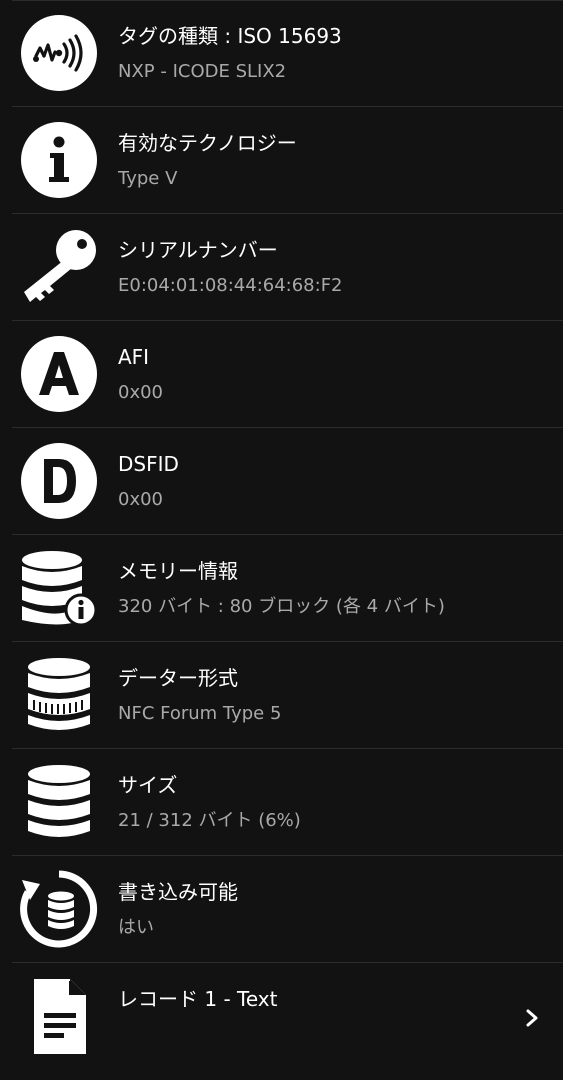  What do you see at coordinates (134, 357) in the screenshot?
I see `row-title: AFI` at bounding box center [134, 357].